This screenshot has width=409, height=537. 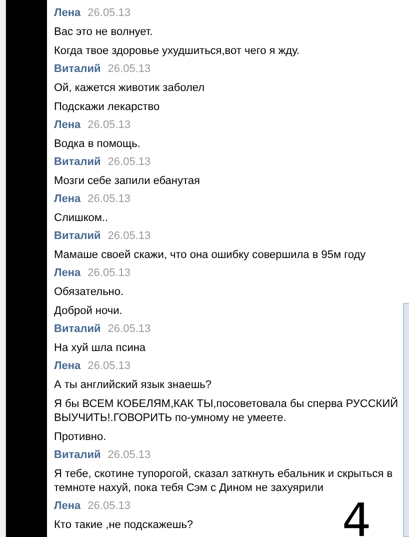 What do you see at coordinates (406, 420) in the screenshot?
I see `scrollbar` at bounding box center [406, 420].